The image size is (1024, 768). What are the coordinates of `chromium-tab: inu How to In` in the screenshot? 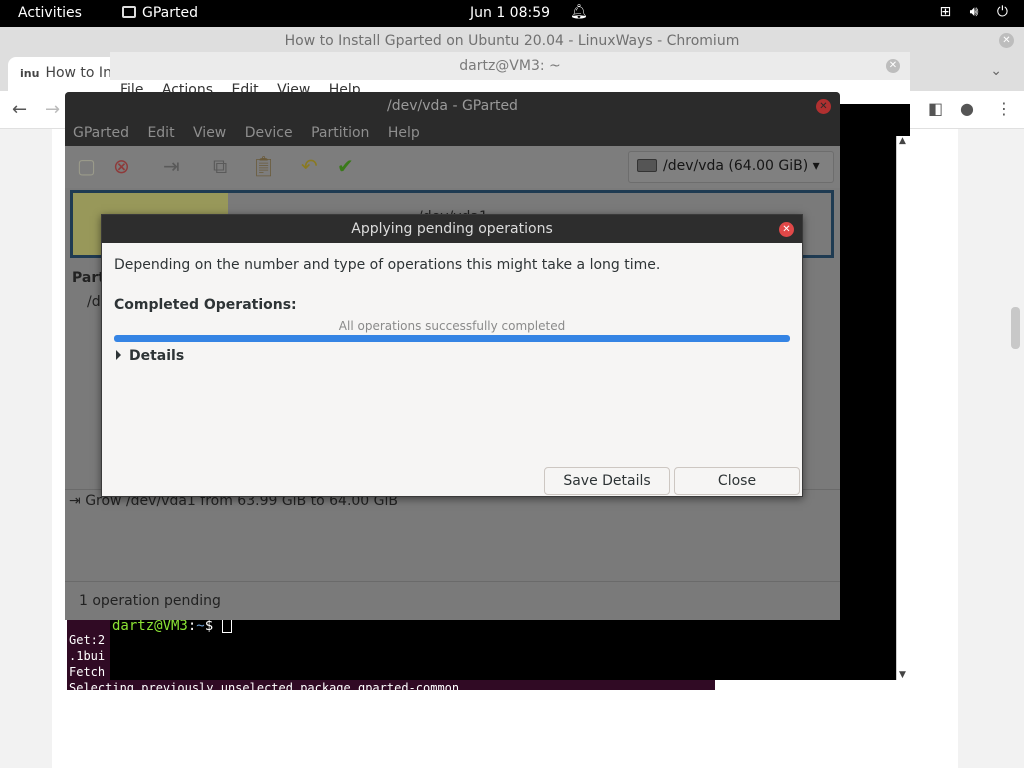 It's located at (63, 74).